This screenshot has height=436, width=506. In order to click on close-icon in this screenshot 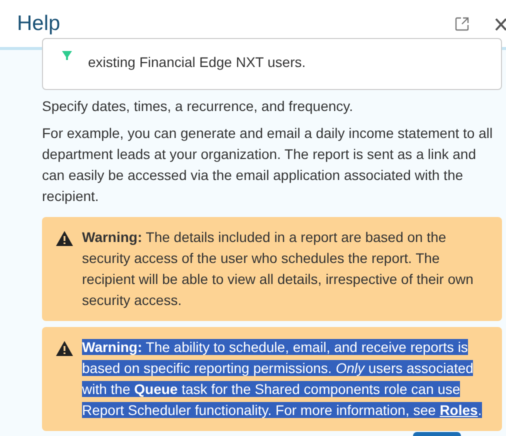, I will do `click(500, 24)`.